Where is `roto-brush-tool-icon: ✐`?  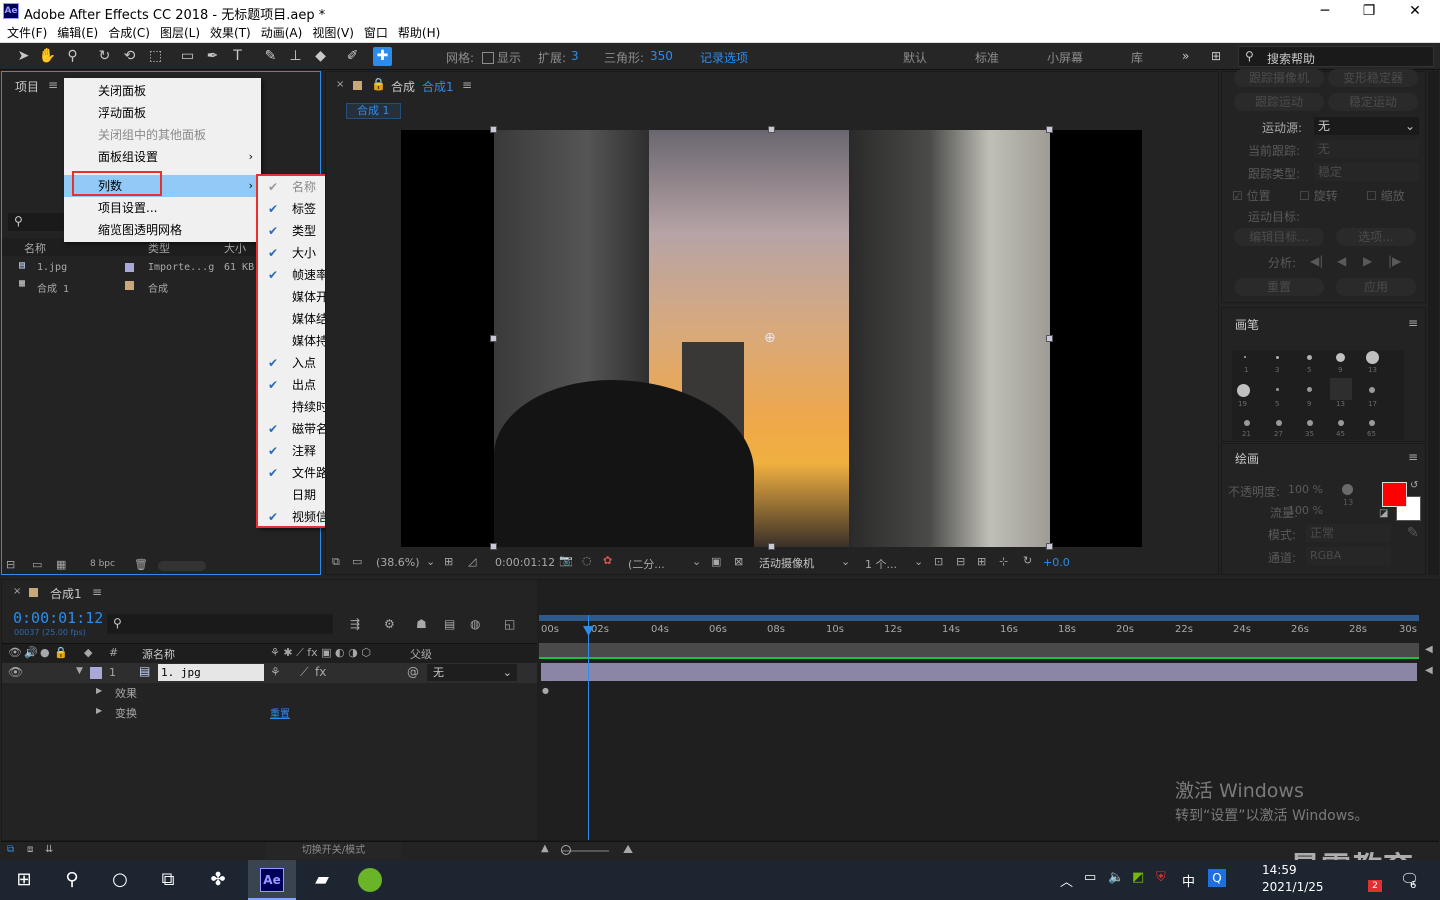 roto-brush-tool-icon: ✐ is located at coordinates (352, 56).